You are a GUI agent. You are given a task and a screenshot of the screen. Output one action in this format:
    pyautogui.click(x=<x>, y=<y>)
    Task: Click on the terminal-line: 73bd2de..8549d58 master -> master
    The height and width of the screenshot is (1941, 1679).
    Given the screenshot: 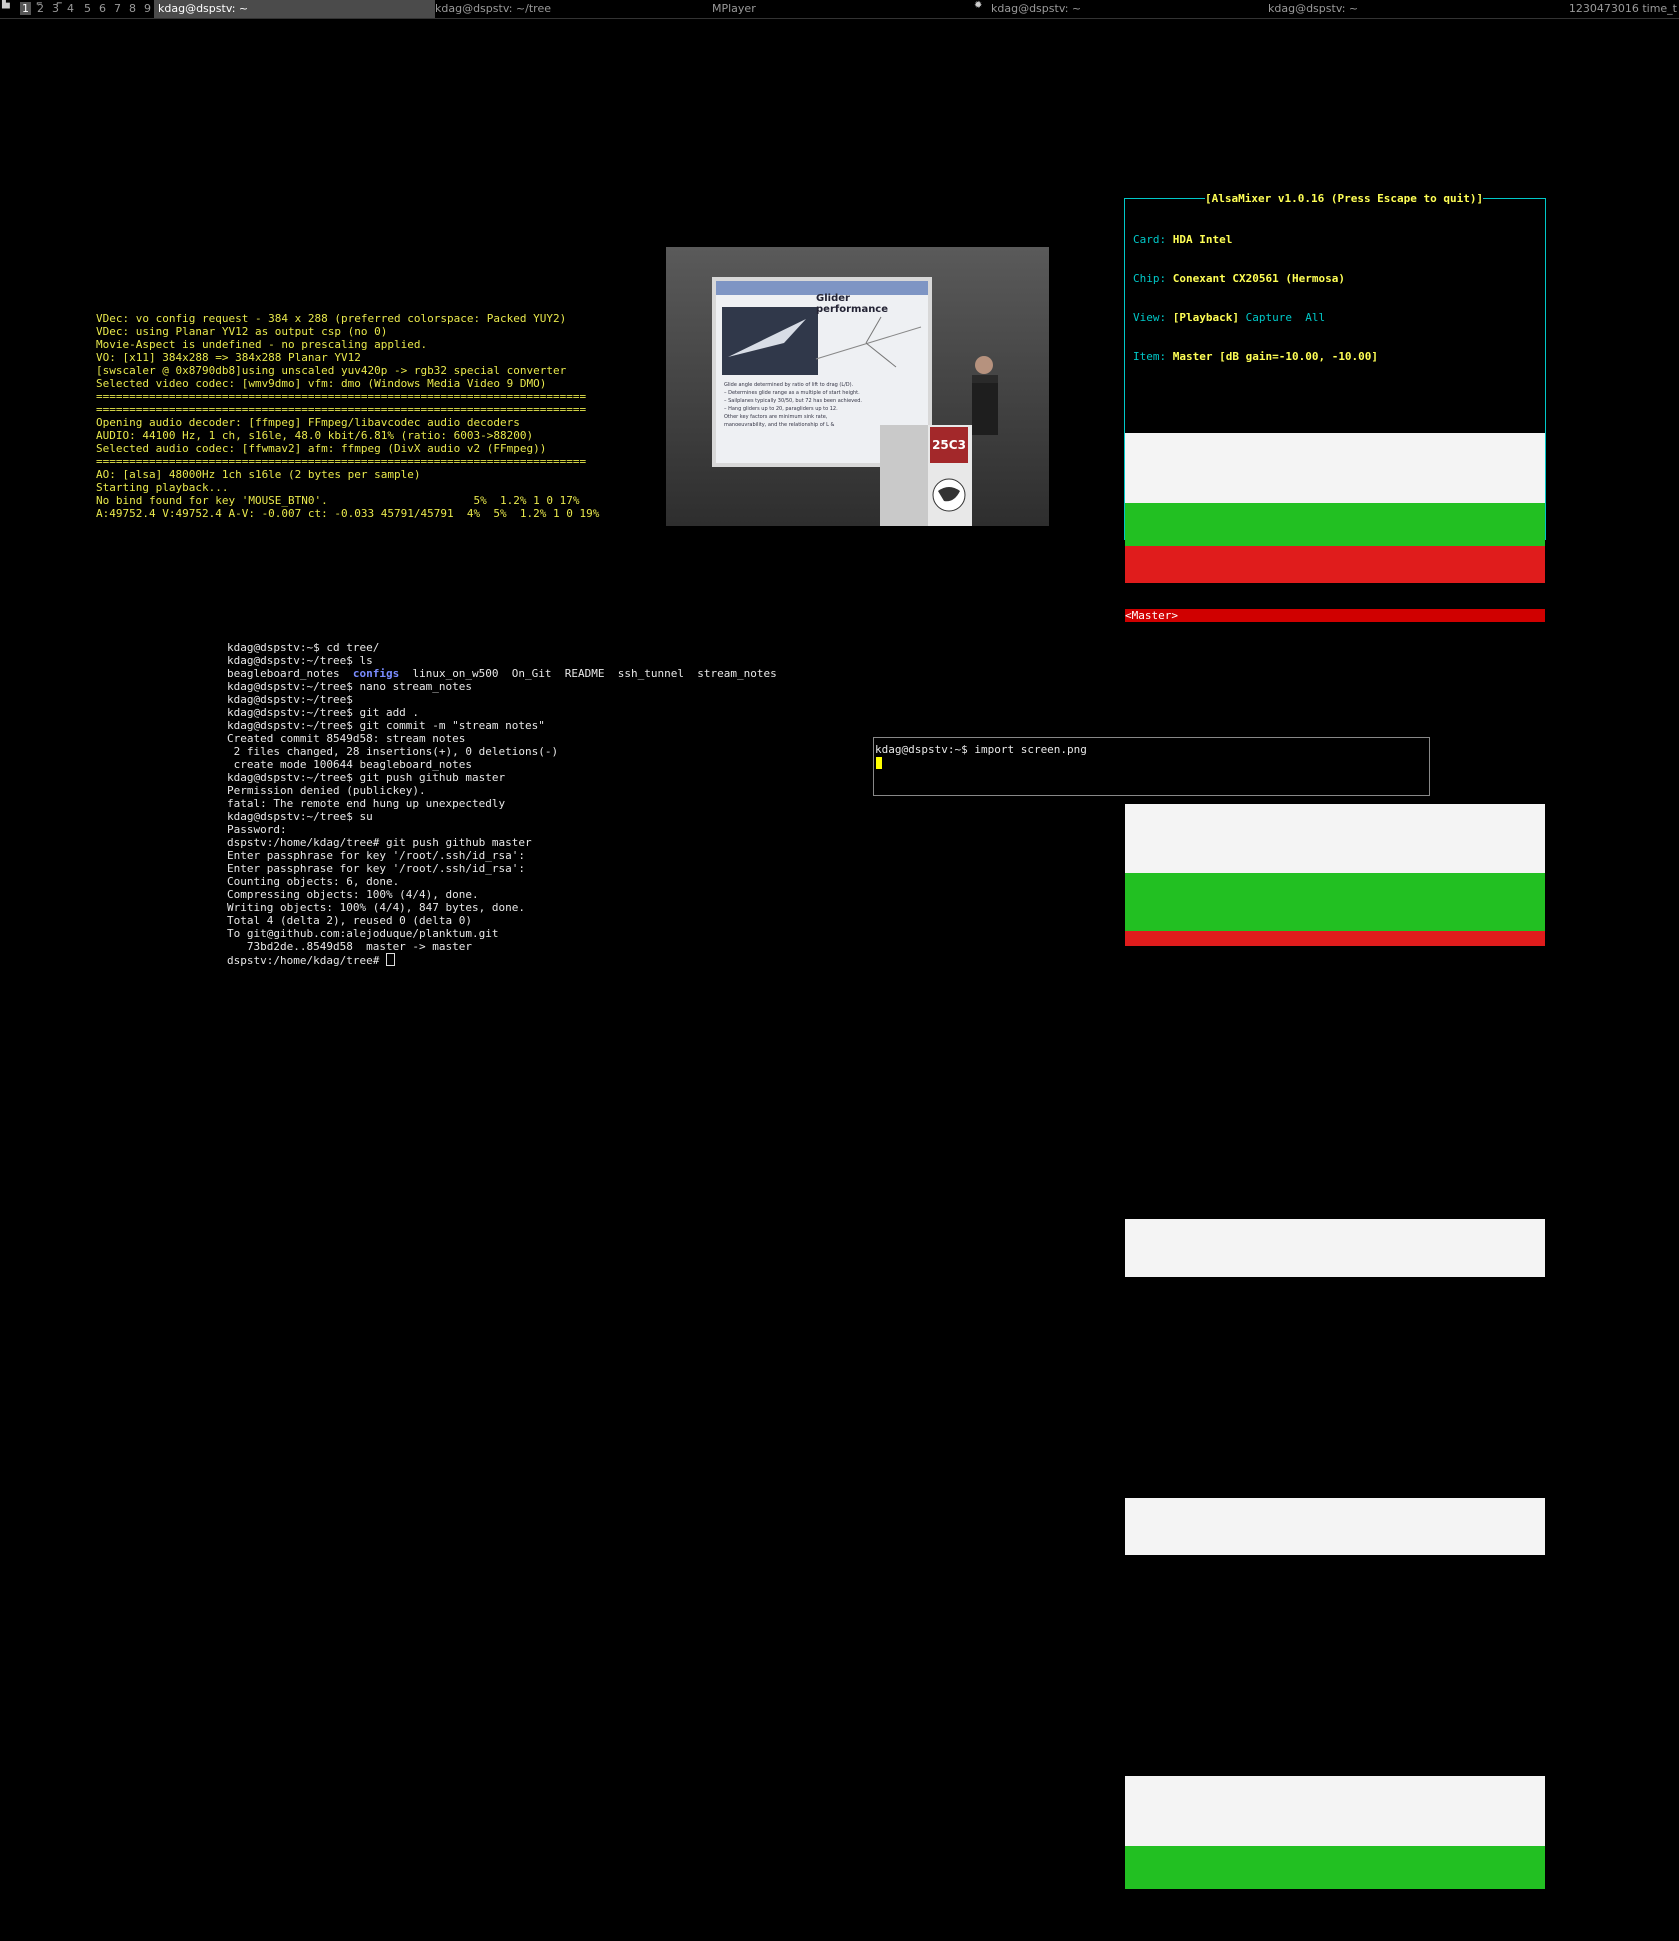 What is the action you would take?
    pyautogui.click(x=350, y=946)
    